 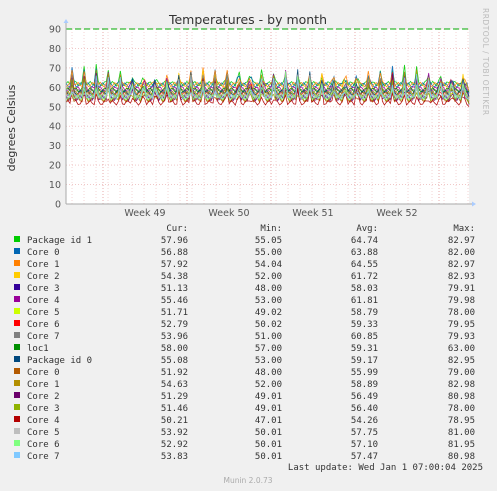 I want to click on legend-label: Package id 1, so click(x=59, y=241).